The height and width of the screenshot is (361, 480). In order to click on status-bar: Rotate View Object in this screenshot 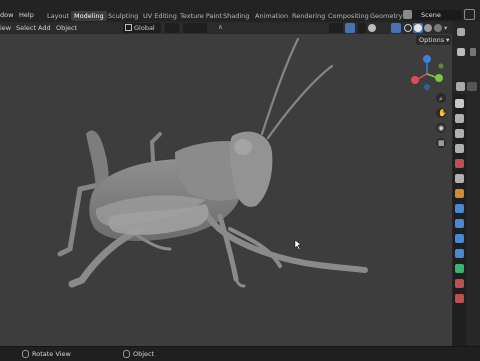, I will do `click(240, 353)`.